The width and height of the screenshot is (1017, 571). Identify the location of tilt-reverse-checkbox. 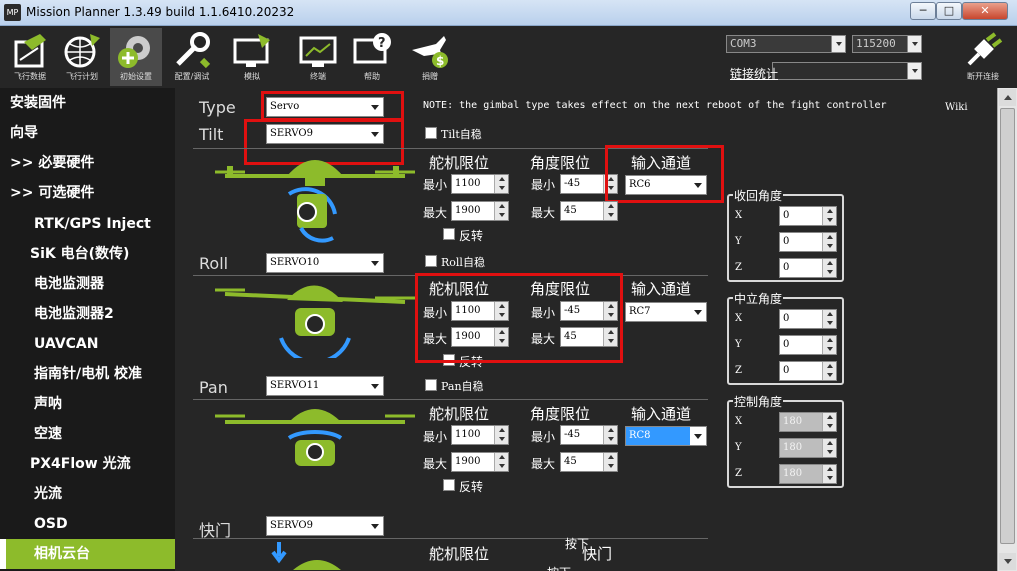
(449, 234).